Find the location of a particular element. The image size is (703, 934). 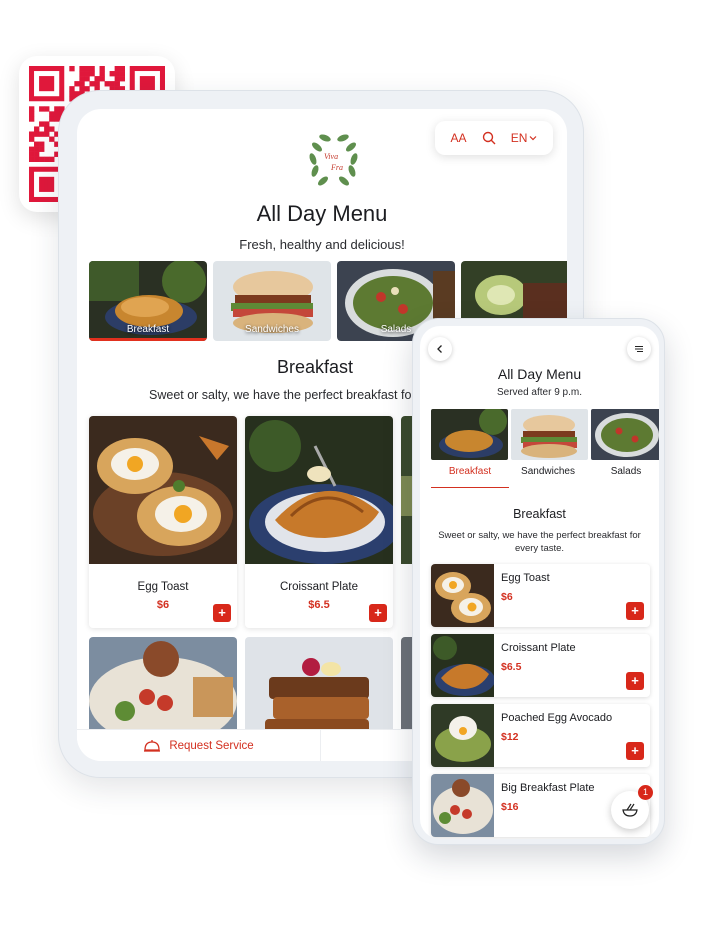

phone-category-salads-image is located at coordinates (625, 434).